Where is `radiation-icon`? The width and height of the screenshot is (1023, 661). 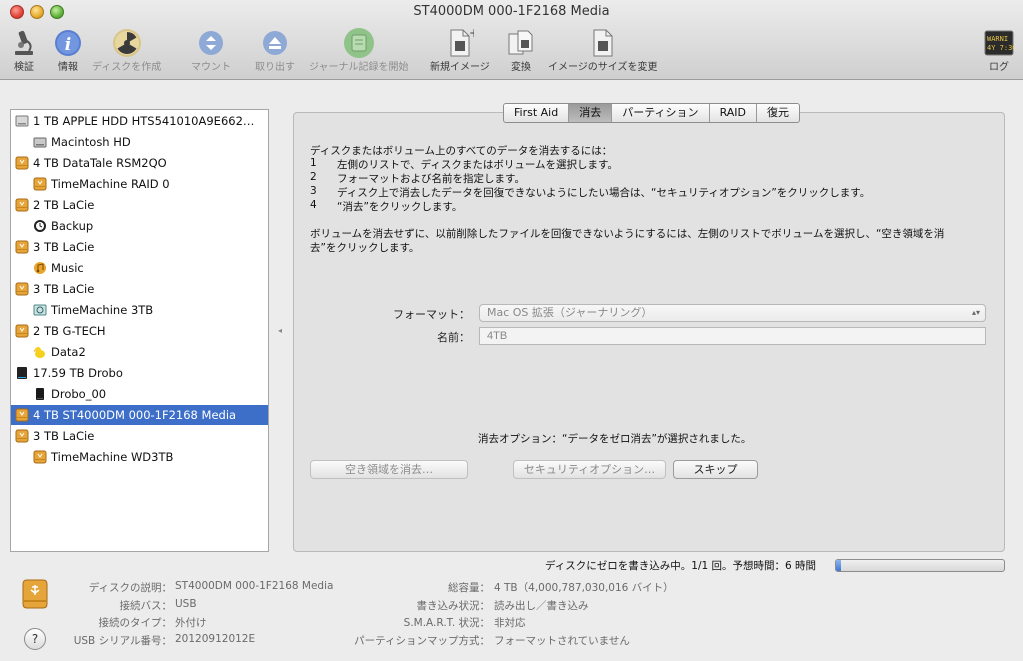 radiation-icon is located at coordinates (127, 43).